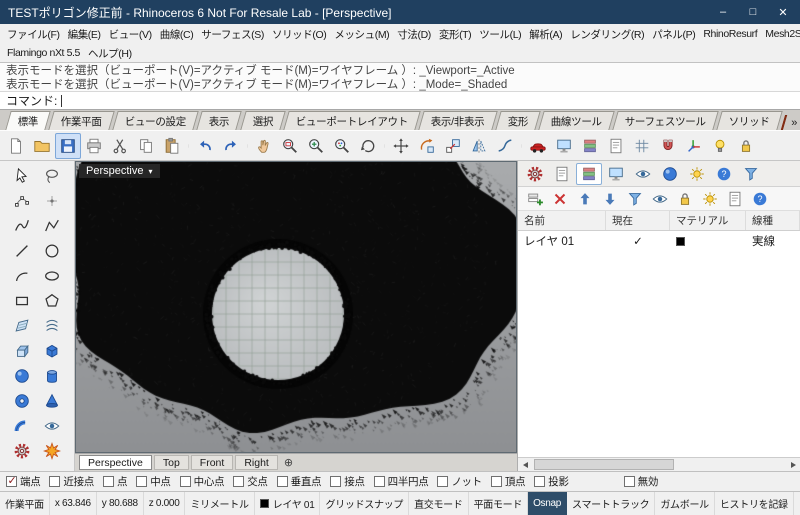 The image size is (800, 515). What do you see at coordinates (16, 146) in the screenshot?
I see `new-file-button` at bounding box center [16, 146].